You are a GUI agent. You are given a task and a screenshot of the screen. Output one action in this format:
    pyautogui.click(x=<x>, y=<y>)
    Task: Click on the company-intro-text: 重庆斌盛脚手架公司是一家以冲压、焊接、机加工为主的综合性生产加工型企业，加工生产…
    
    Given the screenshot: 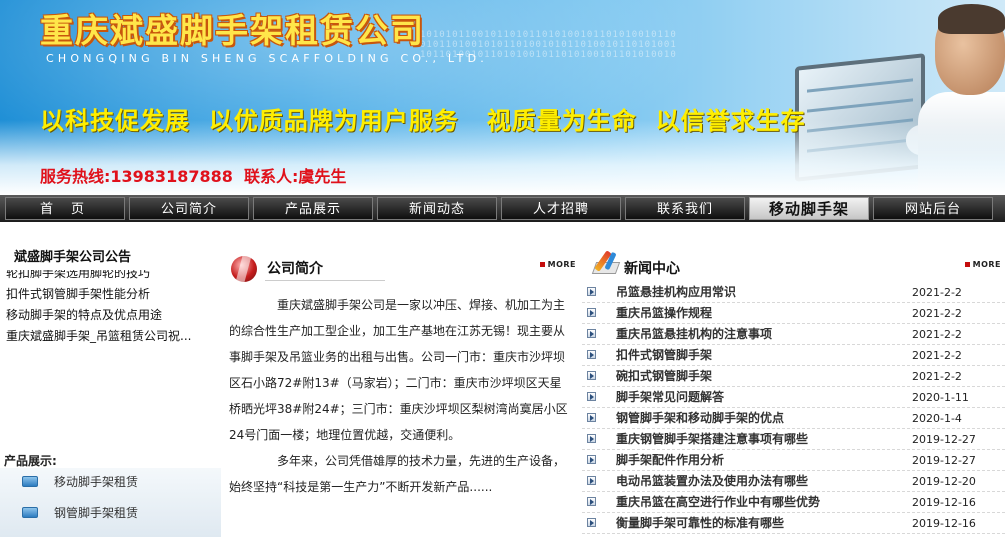 What is the action you would take?
    pyautogui.click(x=399, y=396)
    